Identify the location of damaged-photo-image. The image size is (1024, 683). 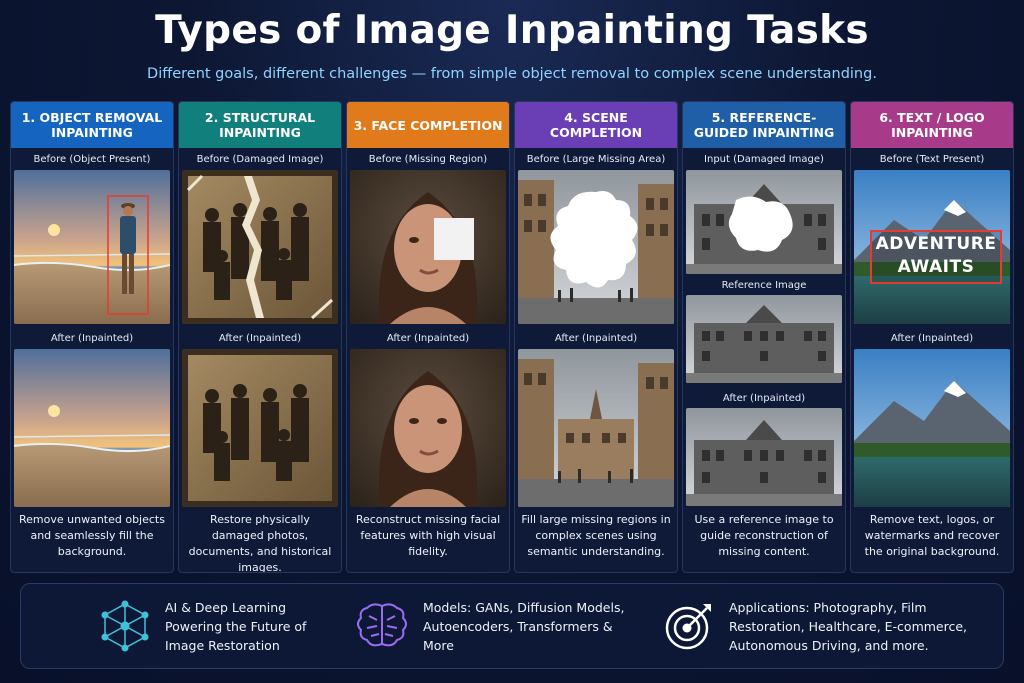
(260, 247).